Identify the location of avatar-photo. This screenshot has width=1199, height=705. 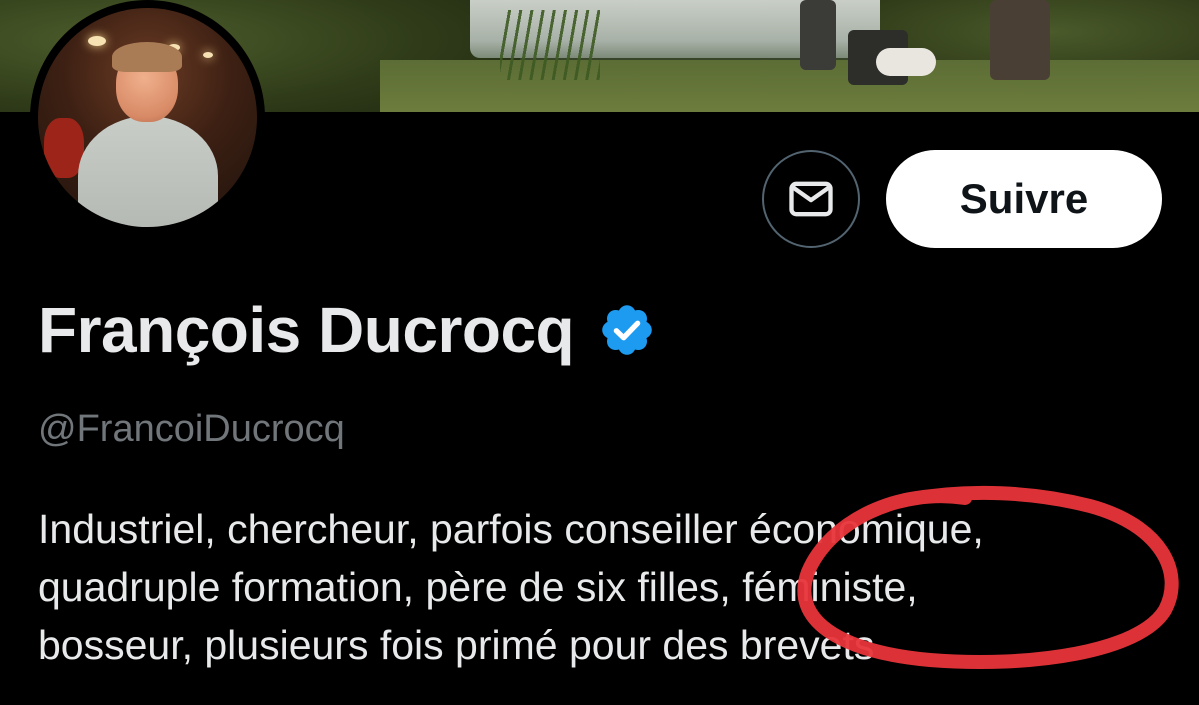
(147, 117).